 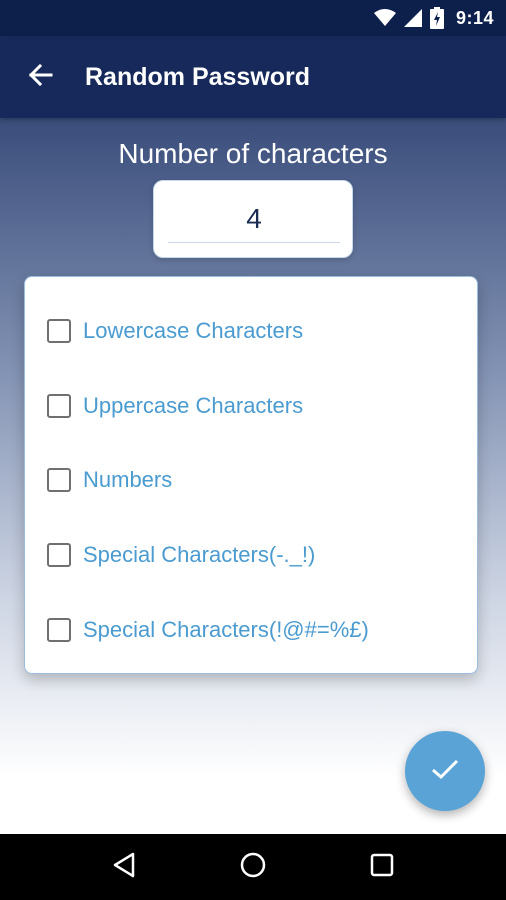 I want to click on option-uppercase: Uppercase Characters, so click(x=257, y=406).